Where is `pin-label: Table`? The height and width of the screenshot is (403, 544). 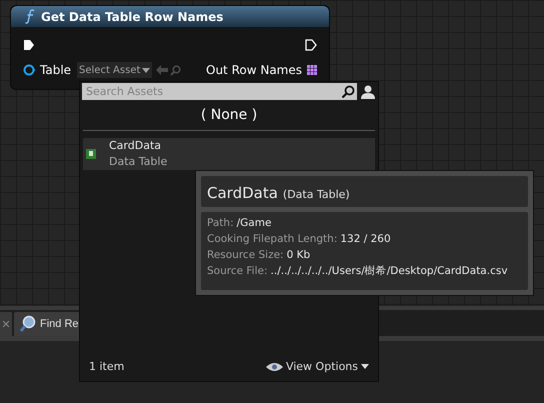
pin-label: Table is located at coordinates (56, 70).